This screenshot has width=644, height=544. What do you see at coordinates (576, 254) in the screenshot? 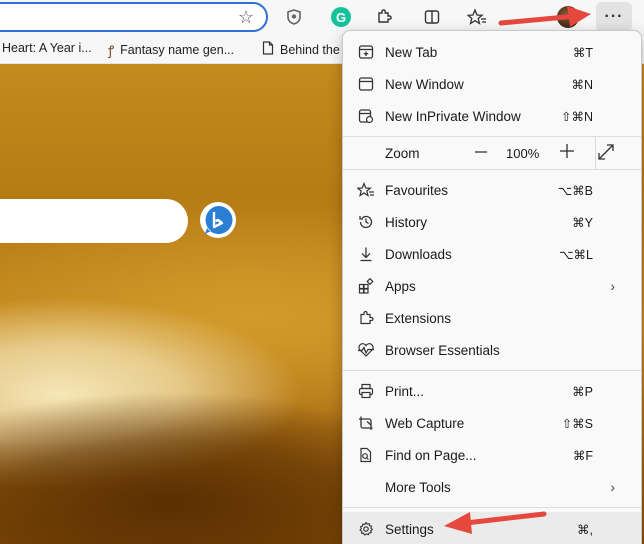
I see `menu-item-shortcut: ⌥⌘L` at bounding box center [576, 254].